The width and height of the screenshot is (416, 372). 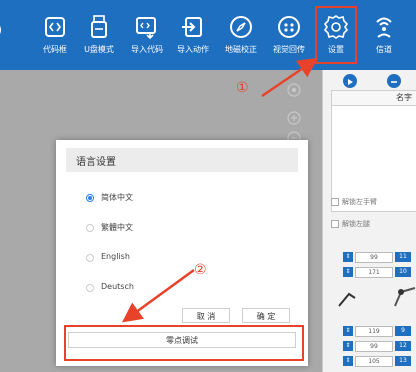 I want to click on servo-row-9: ⇕ 119 9, so click(x=379, y=331).